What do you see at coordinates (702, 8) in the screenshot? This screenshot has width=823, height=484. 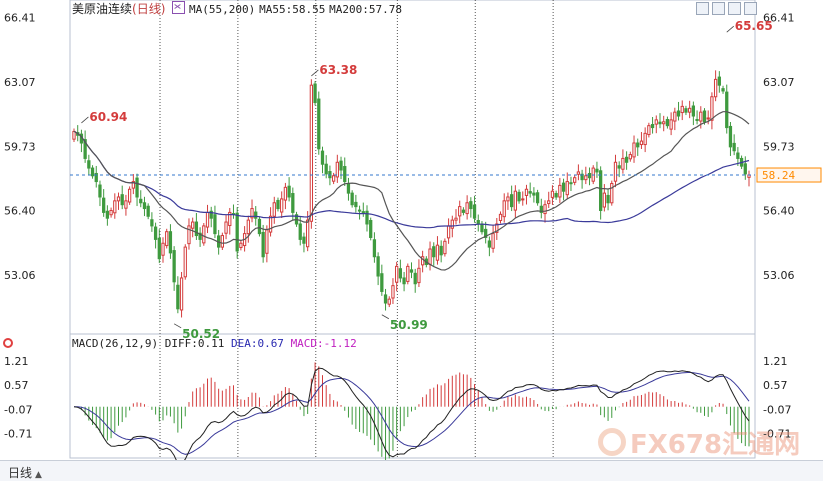 I see `zoom-in-button` at bounding box center [702, 8].